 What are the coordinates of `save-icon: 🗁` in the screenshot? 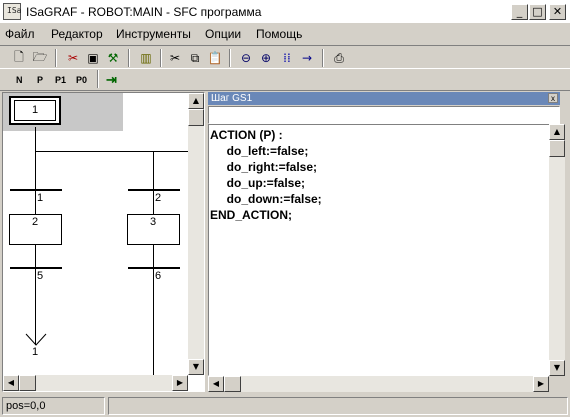 It's located at (40, 58).